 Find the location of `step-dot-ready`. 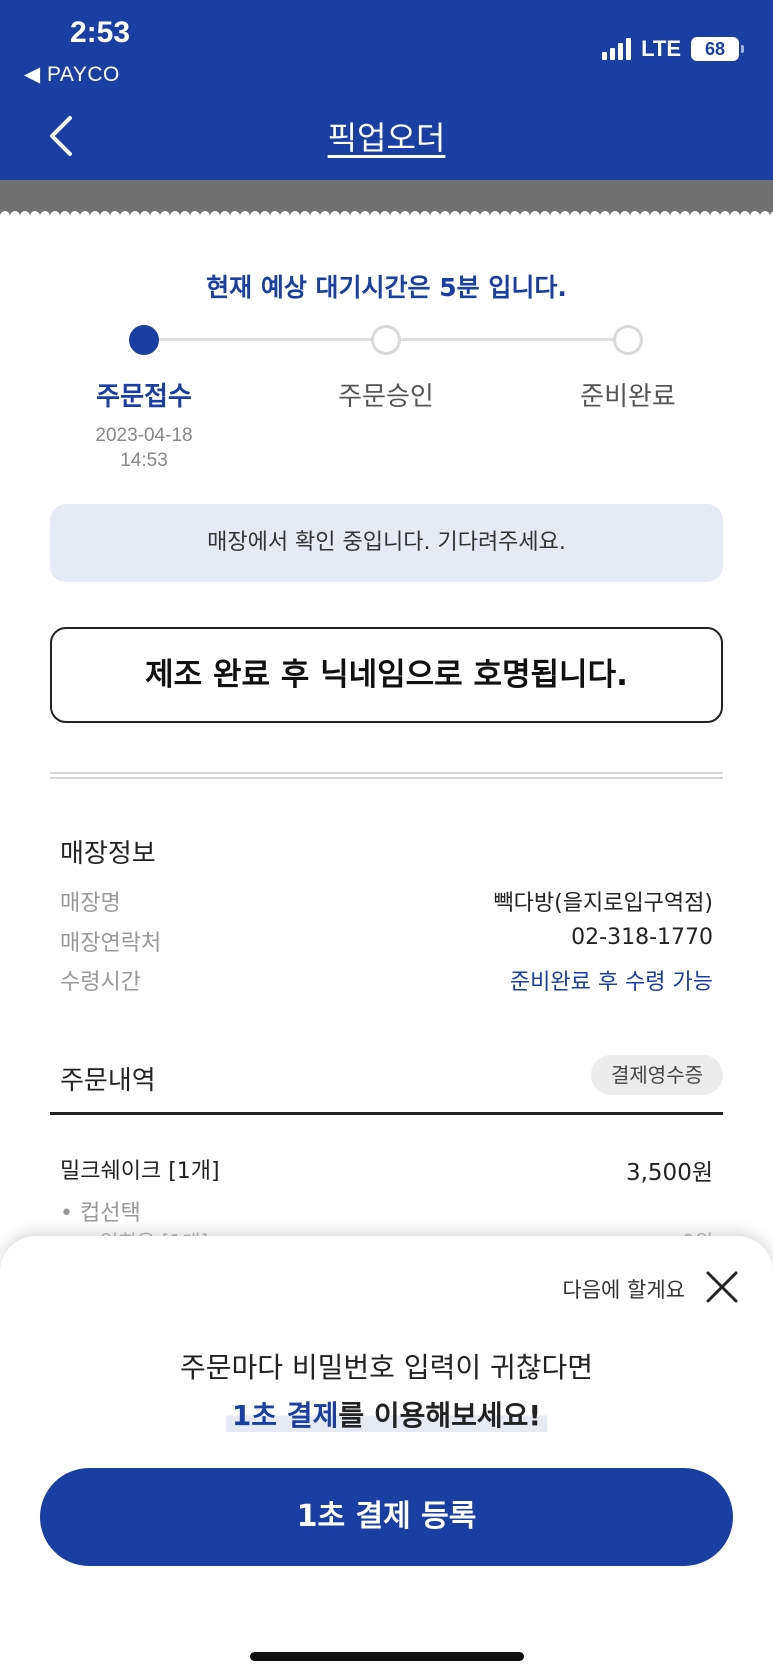

step-dot-ready is located at coordinates (628, 340).